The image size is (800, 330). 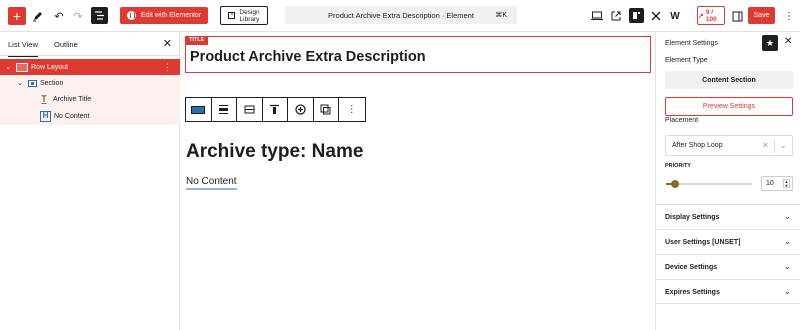 I want to click on list-item-label: Row Layout, so click(x=49, y=67).